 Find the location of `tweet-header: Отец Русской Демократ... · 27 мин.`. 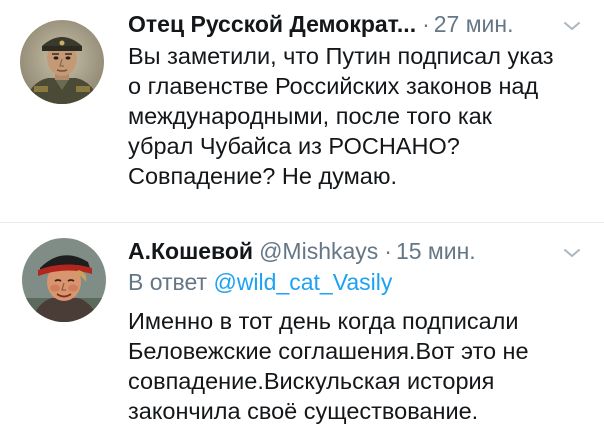

tweet-header: Отец Русской Демократ... · 27 мин. is located at coordinates (321, 24).